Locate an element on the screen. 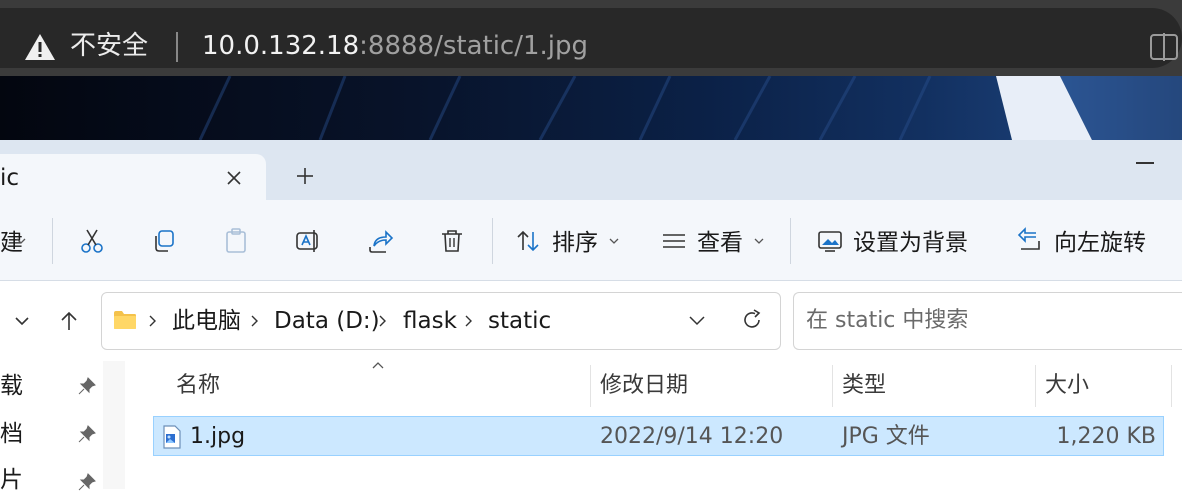  column-header-name: 名称 is located at coordinates (198, 386).